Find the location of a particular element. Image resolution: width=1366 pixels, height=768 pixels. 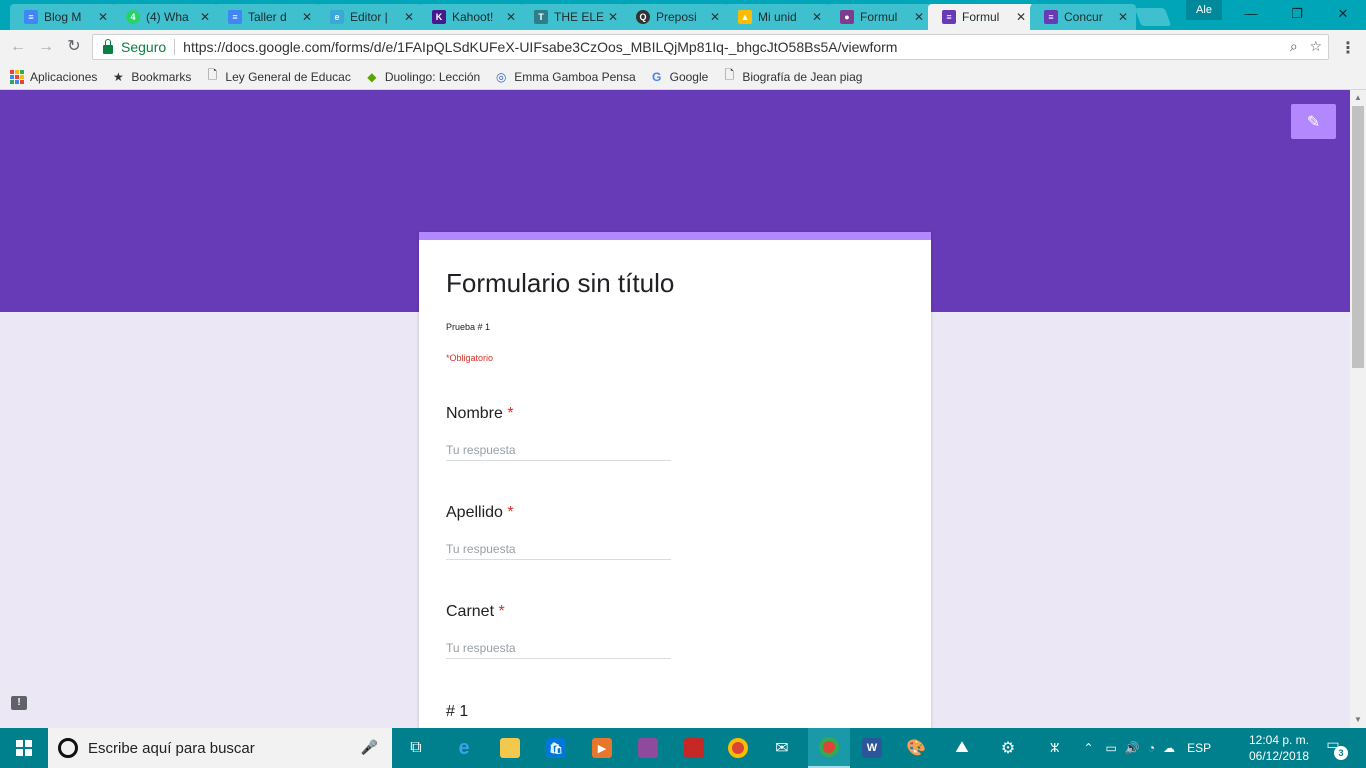

new-tab-button is located at coordinates (1153, 17).